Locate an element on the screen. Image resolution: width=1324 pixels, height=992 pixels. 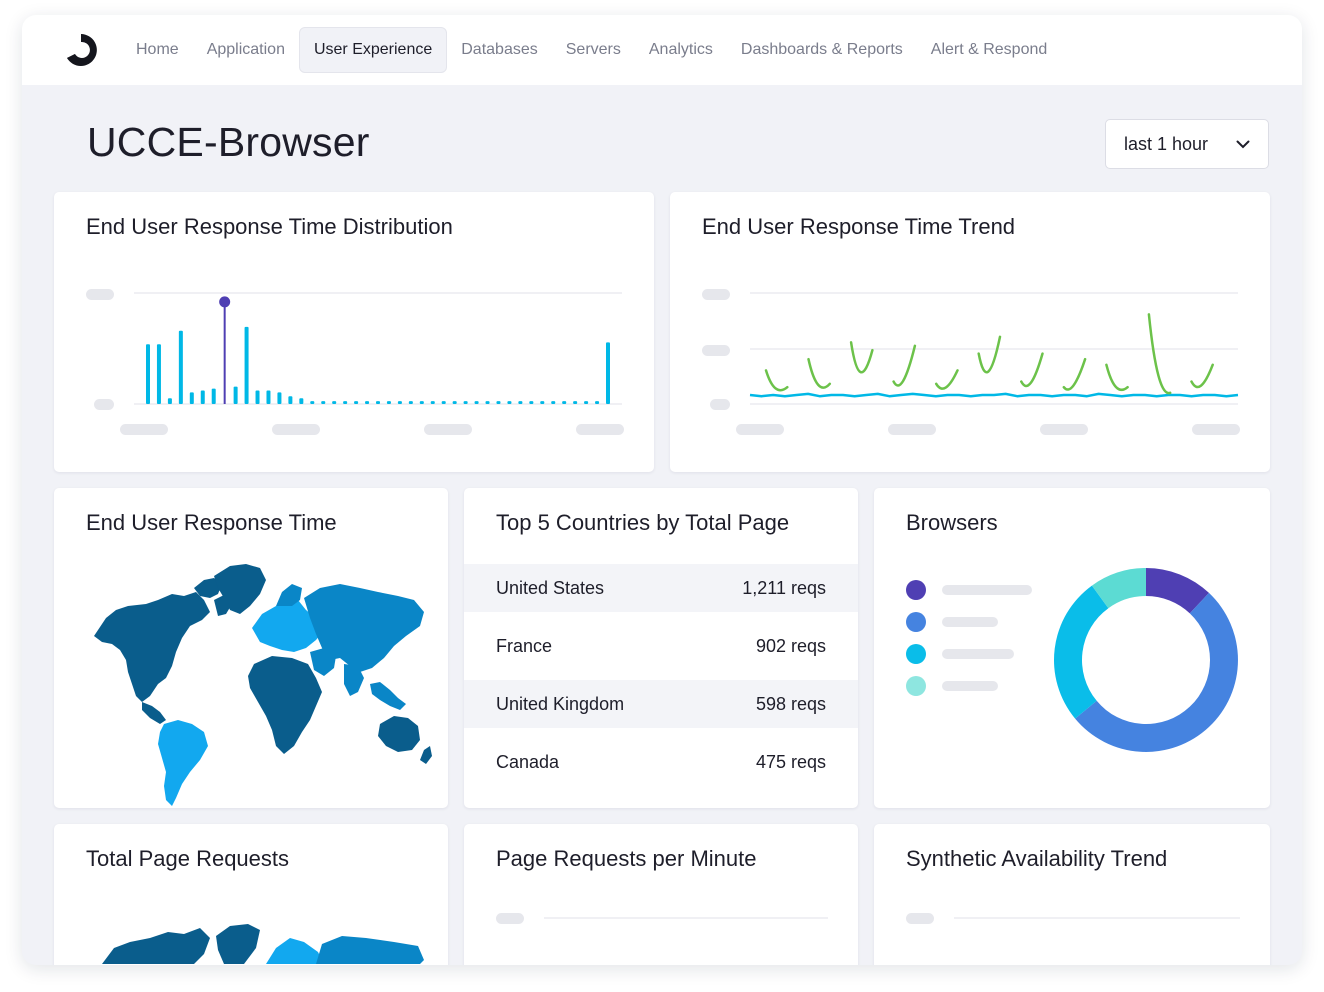
nav-item-analytics: Analytics is located at coordinates (681, 50).